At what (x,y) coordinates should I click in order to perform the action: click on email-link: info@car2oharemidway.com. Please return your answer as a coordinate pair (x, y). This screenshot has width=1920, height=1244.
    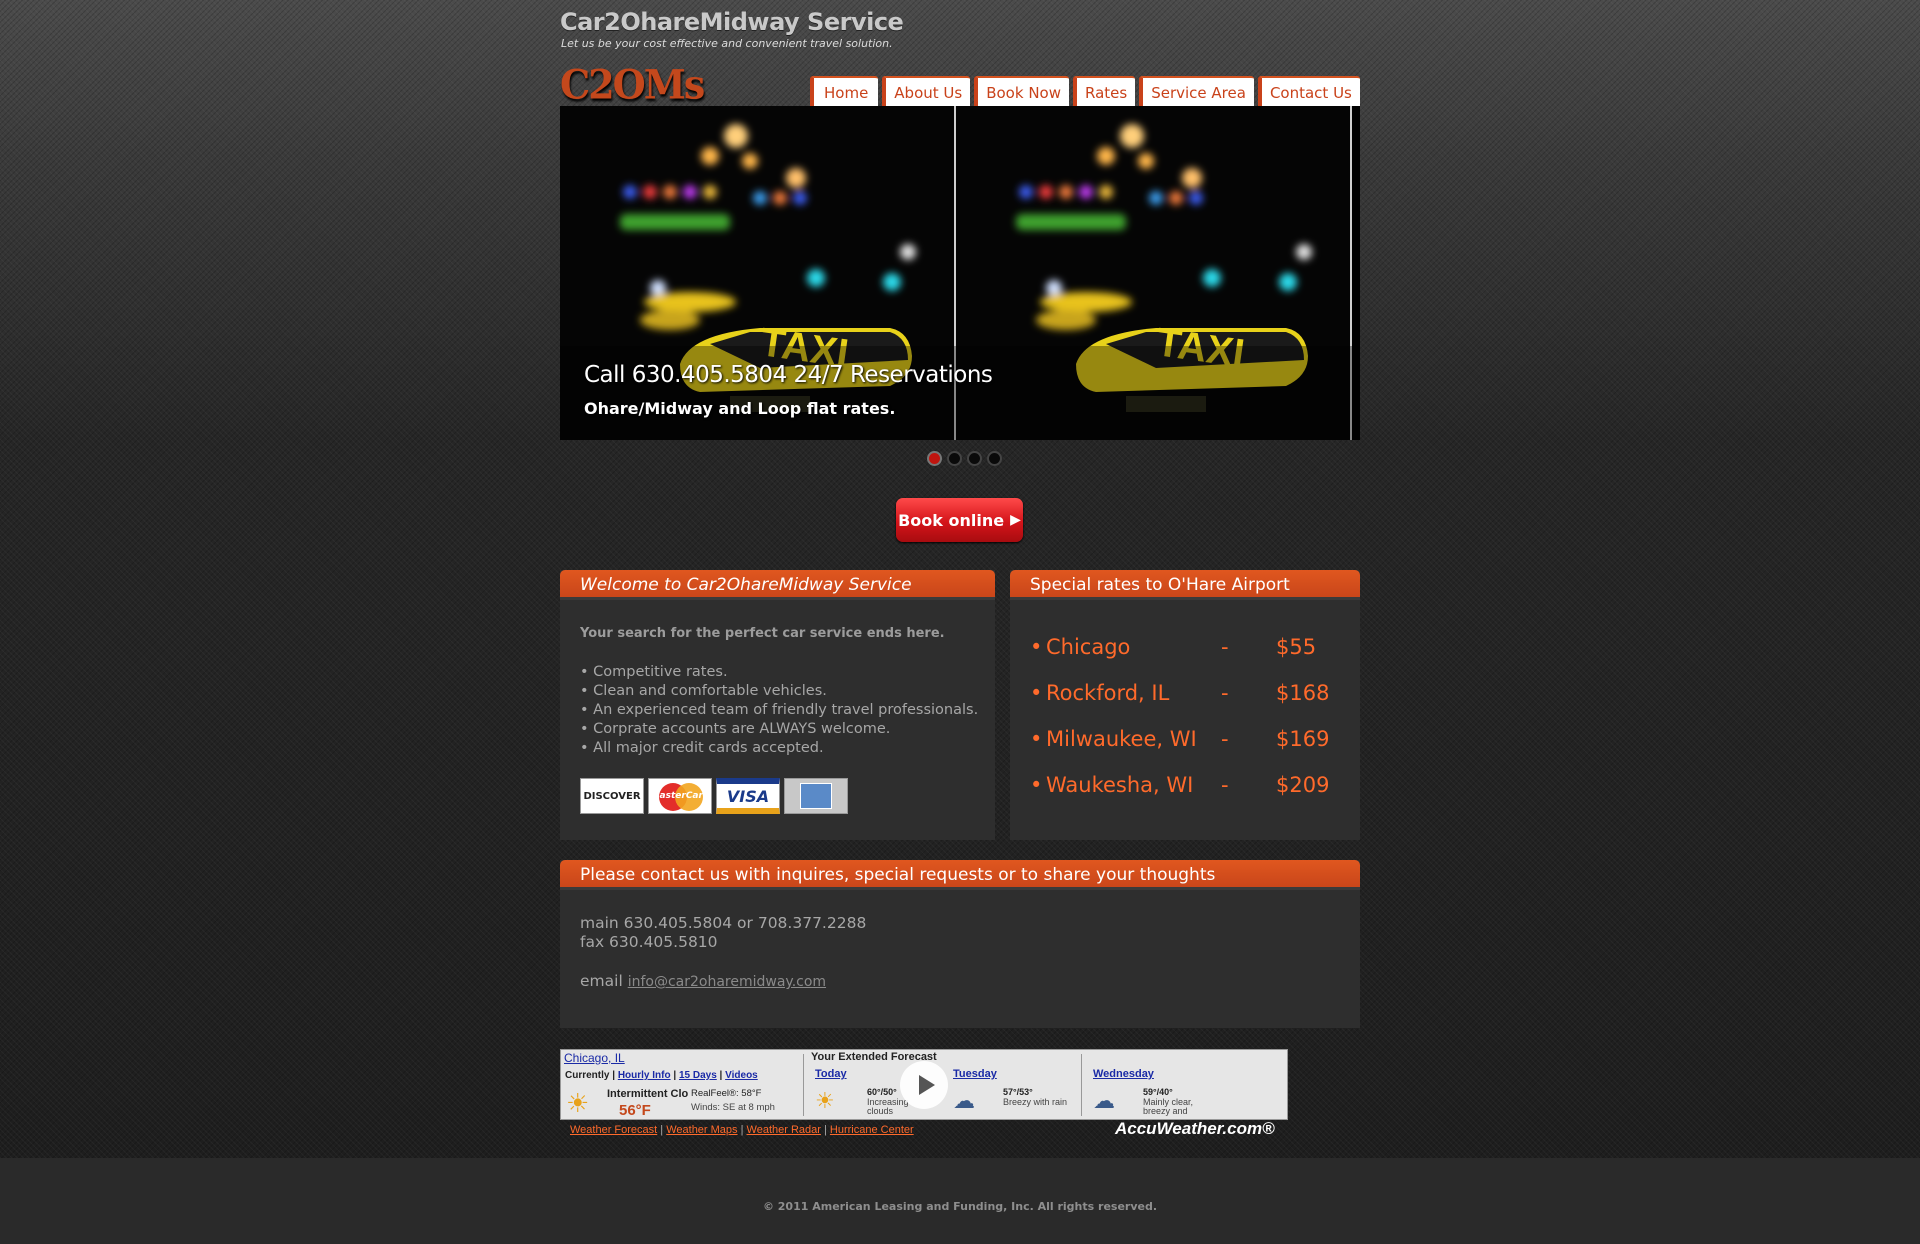
    Looking at the image, I should click on (727, 982).